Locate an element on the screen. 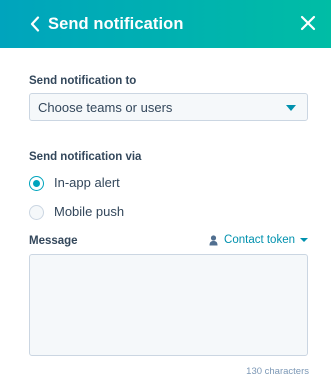 The height and width of the screenshot is (388, 331). contact-token-label: Contact token is located at coordinates (259, 240).